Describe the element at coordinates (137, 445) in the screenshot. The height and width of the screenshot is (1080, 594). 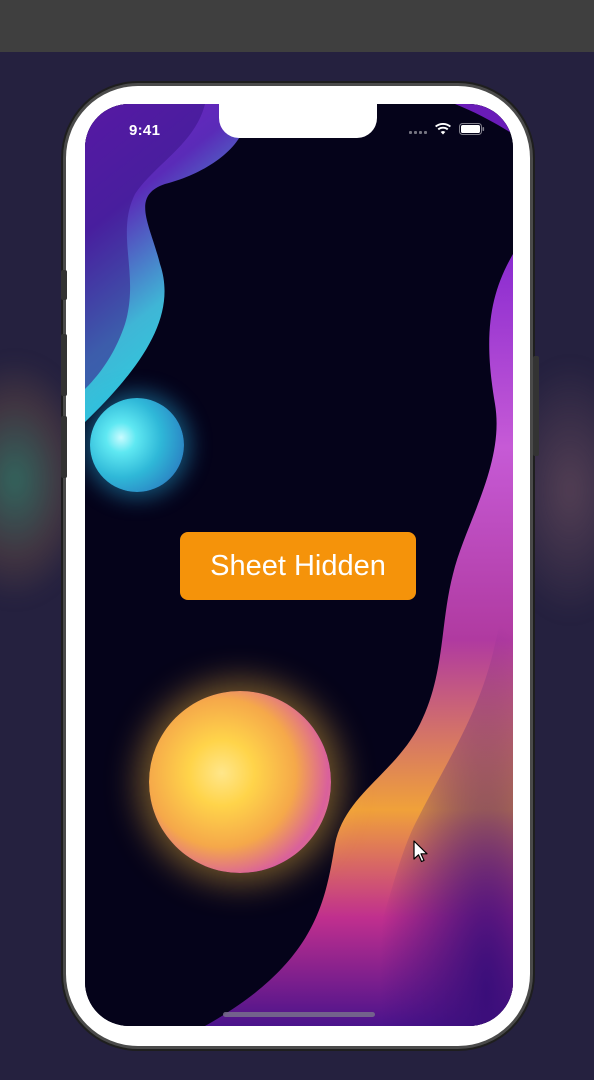
I see `cyan-orb` at that location.